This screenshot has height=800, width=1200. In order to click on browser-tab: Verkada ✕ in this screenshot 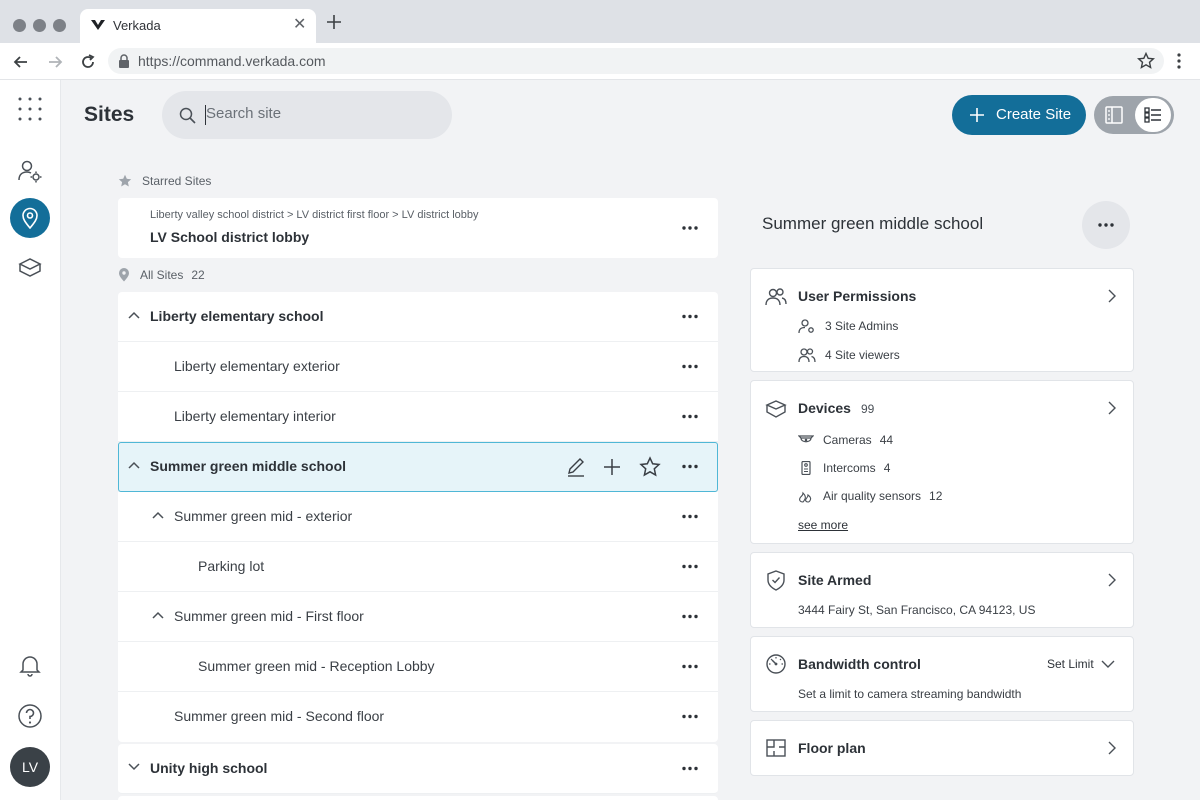, I will do `click(198, 26)`.